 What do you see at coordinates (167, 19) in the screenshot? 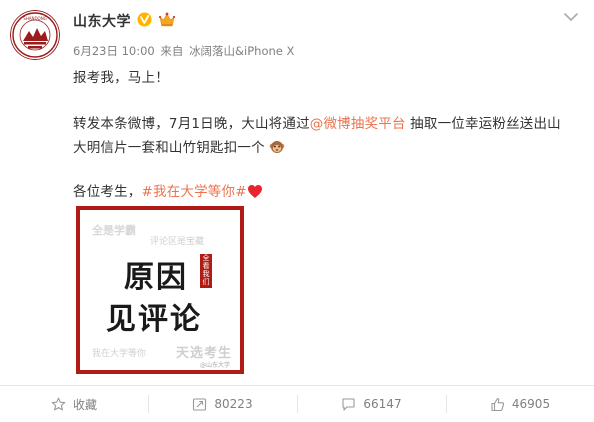
I see `crown-vip-icon` at bounding box center [167, 19].